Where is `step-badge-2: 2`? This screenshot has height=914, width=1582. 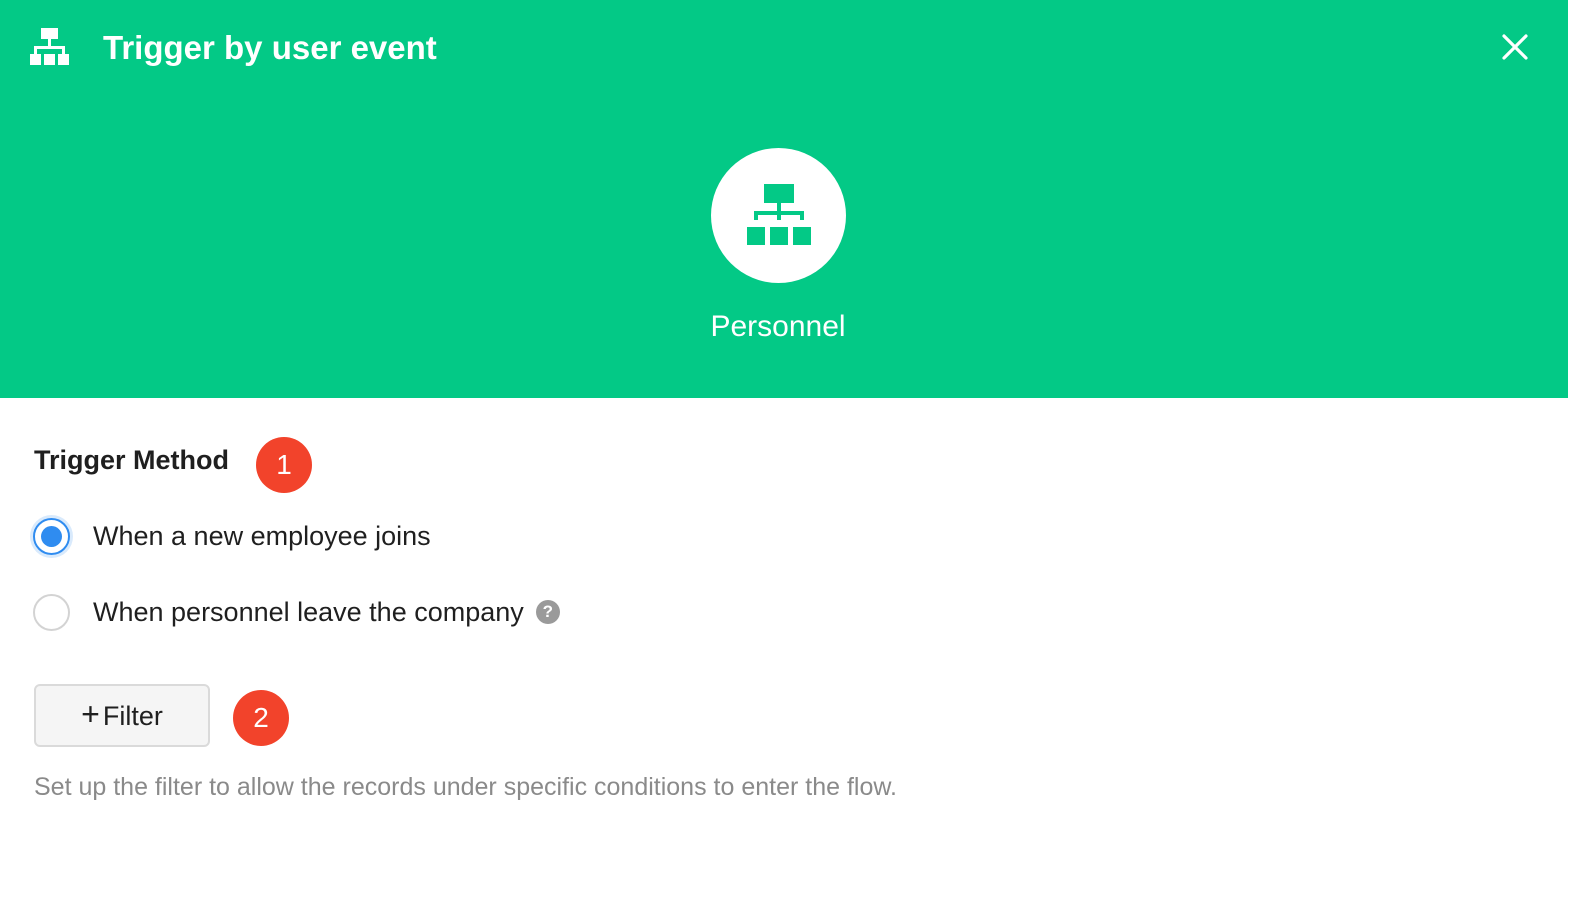 step-badge-2: 2 is located at coordinates (261, 718).